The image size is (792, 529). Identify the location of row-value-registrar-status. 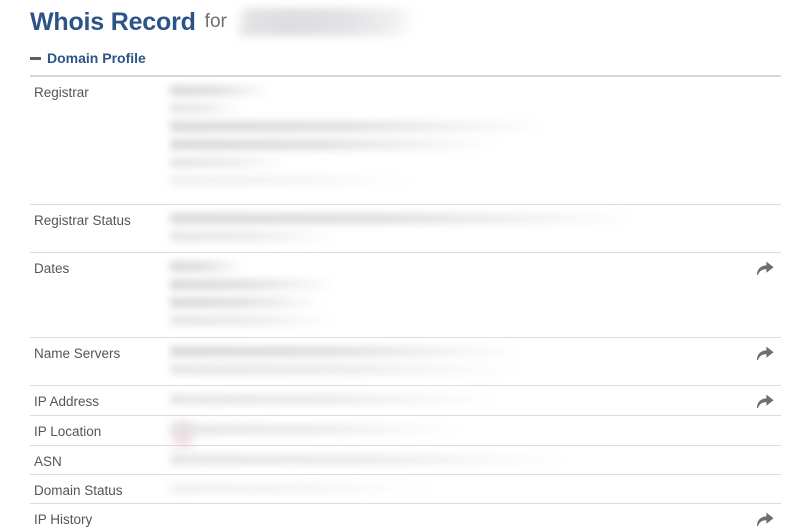
(475, 227).